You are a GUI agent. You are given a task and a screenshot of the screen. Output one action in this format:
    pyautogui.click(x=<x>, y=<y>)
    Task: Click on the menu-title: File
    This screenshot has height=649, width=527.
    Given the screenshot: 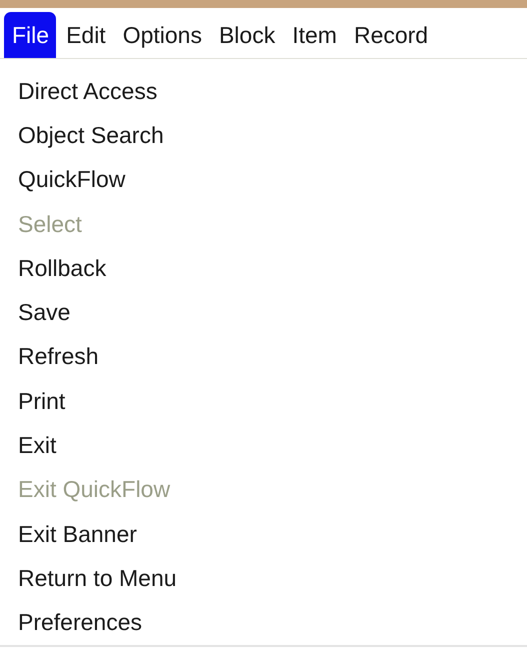 What is the action you would take?
    pyautogui.click(x=30, y=35)
    